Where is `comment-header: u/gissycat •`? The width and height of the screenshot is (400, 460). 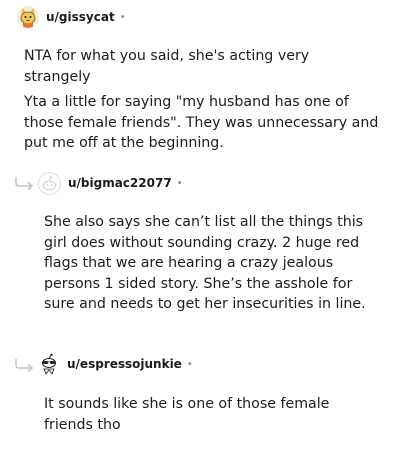 comment-header: u/gissycat • is located at coordinates (71, 17).